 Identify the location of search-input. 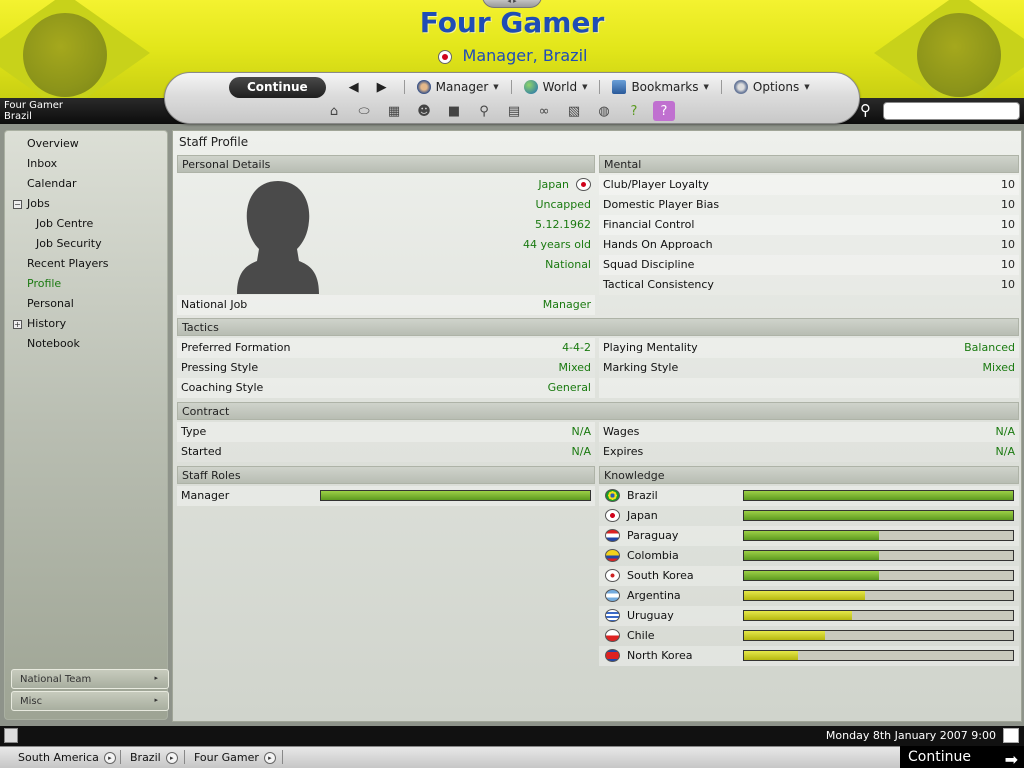
(951, 111).